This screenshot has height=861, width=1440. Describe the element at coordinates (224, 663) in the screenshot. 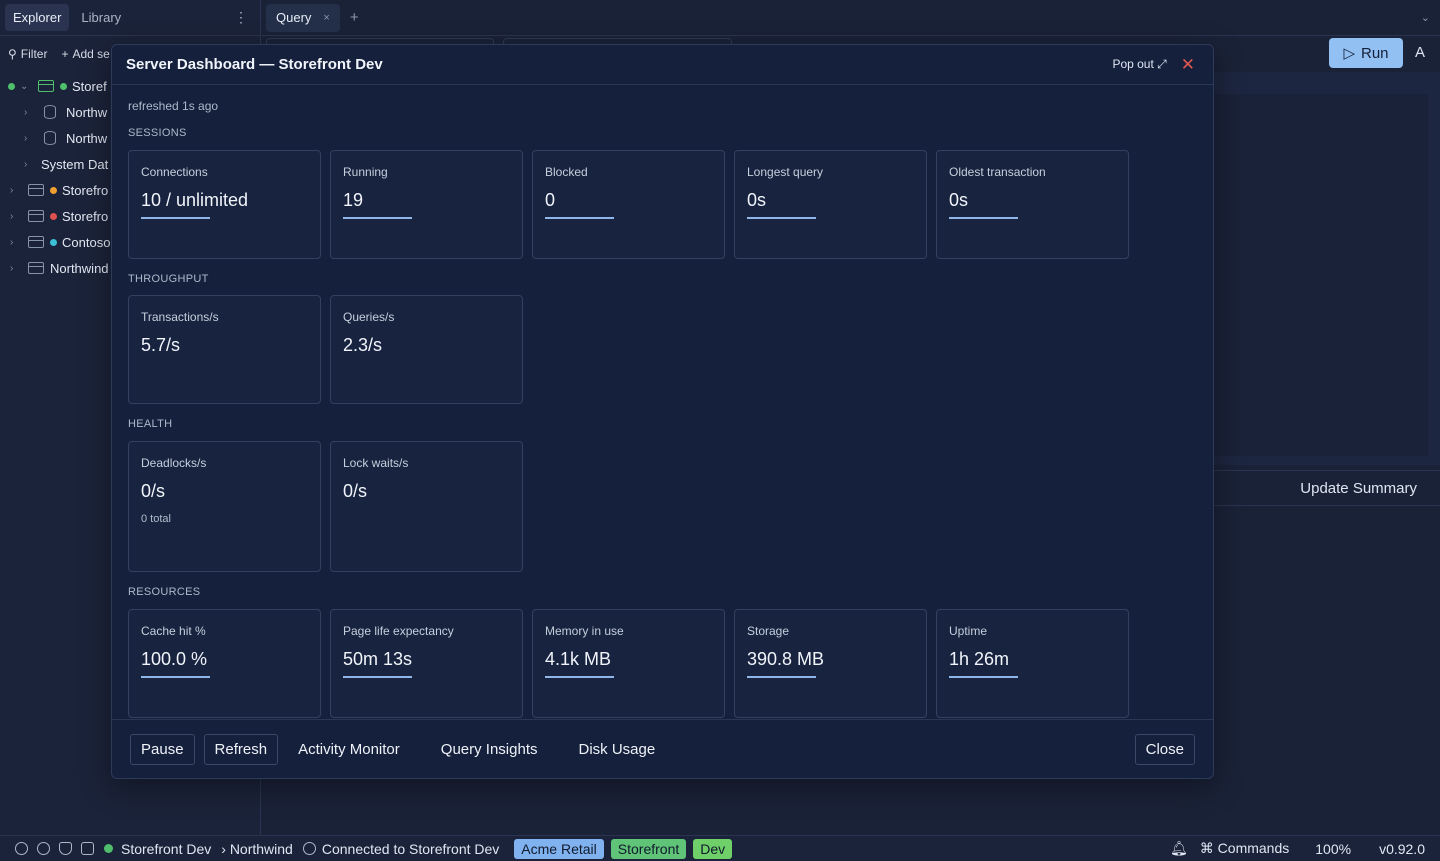

I see `metric-card-cache-hit: Cache hit % 100.0 %` at that location.